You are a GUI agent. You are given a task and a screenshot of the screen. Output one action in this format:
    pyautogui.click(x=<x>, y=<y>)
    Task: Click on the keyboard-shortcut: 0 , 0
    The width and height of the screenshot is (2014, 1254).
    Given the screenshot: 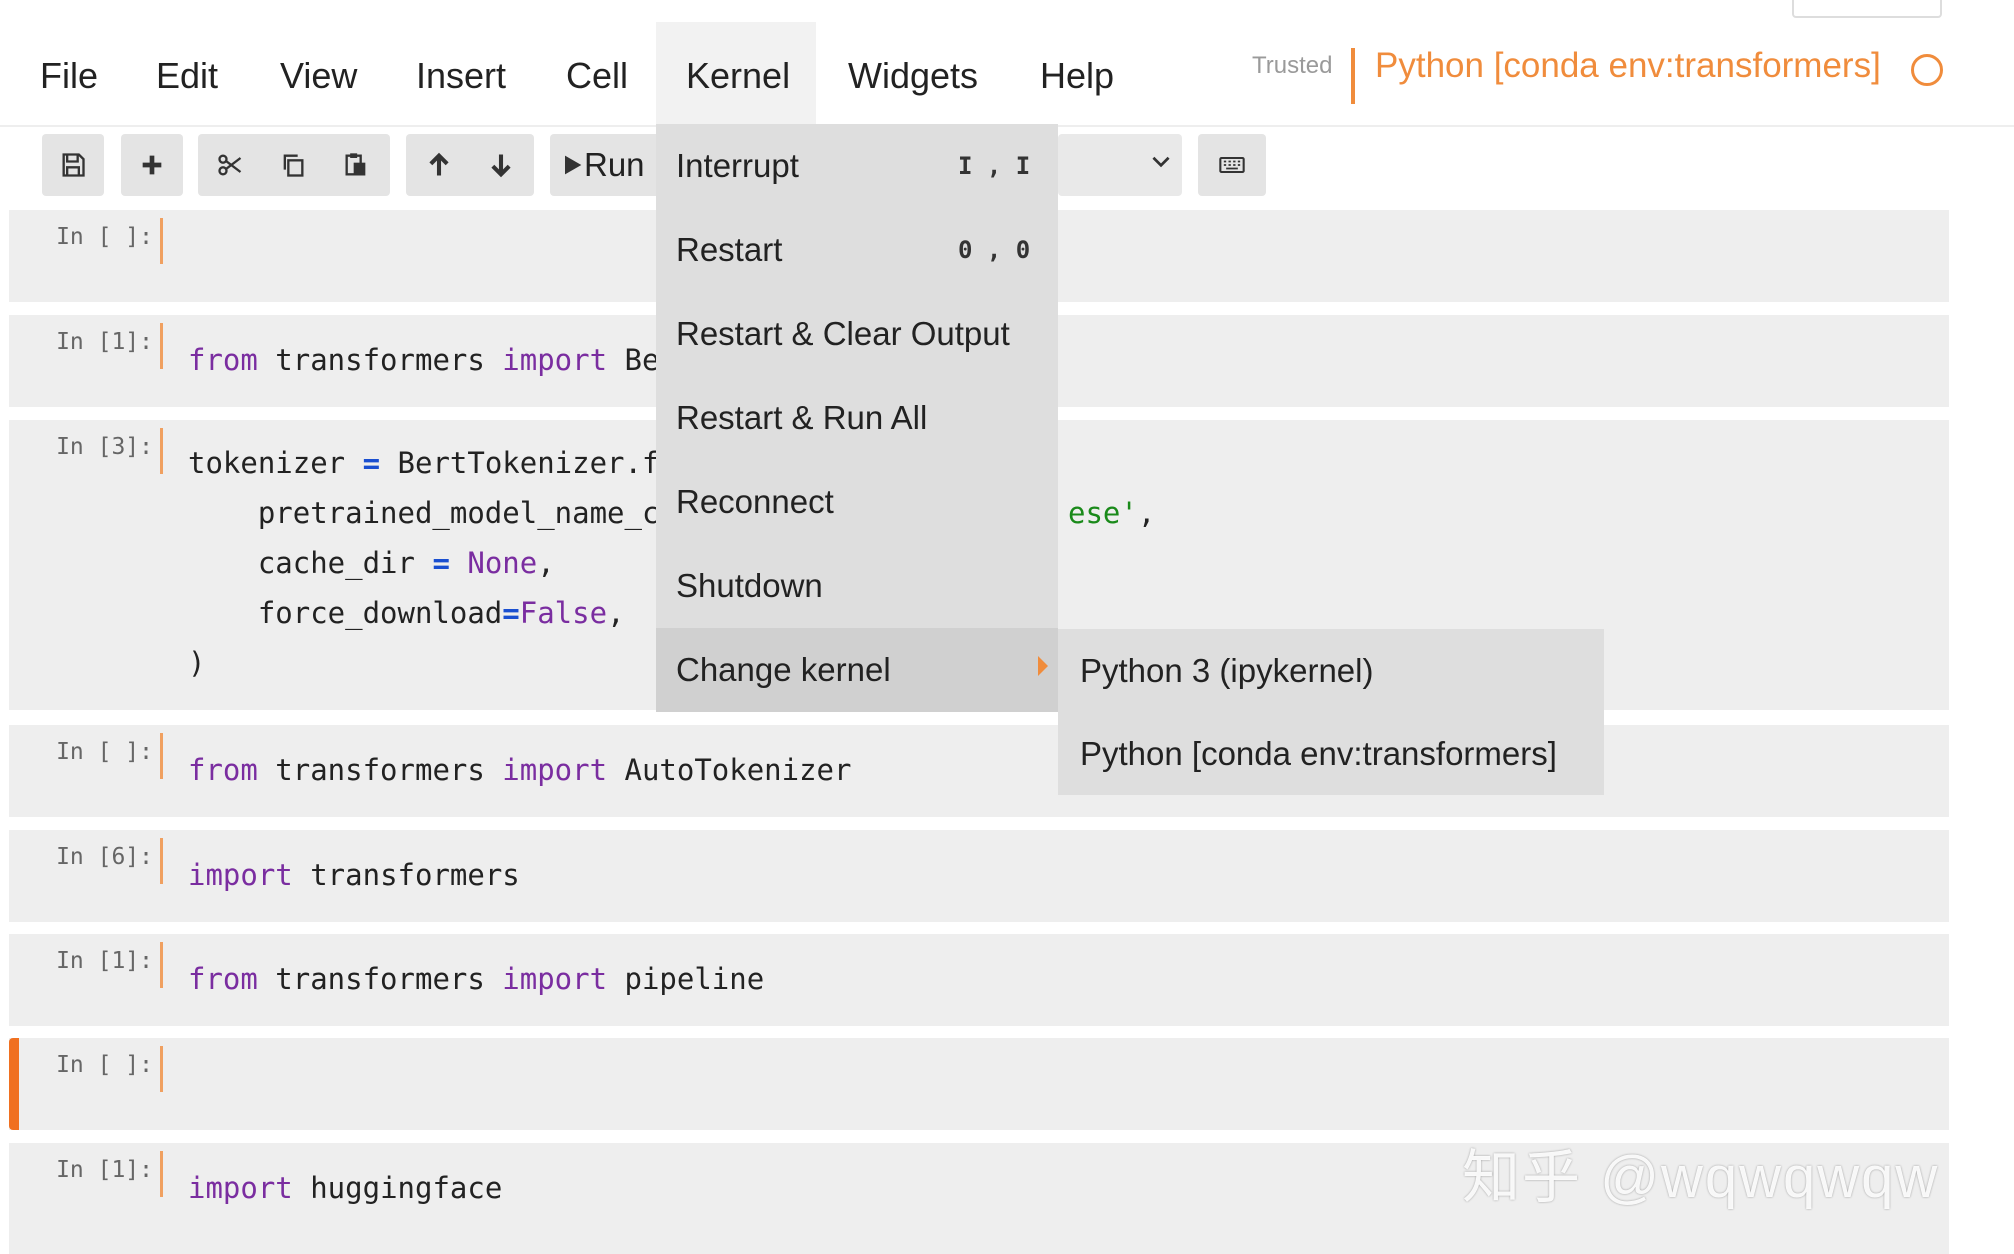 What is the action you would take?
    pyautogui.click(x=994, y=250)
    